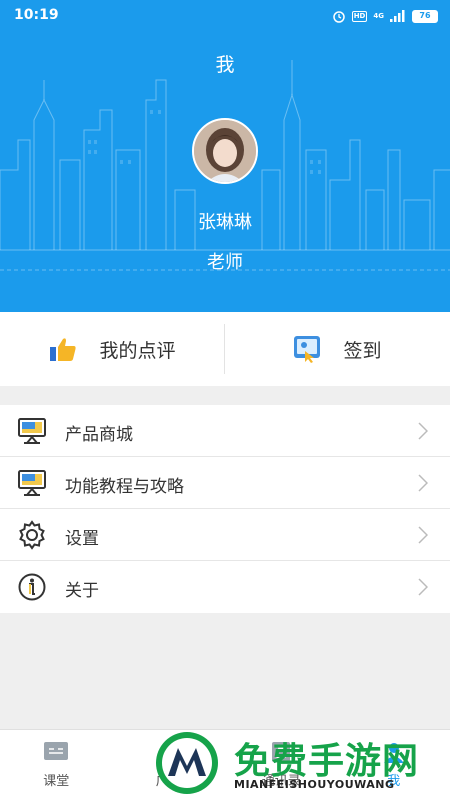  Describe the element at coordinates (425, 16) in the screenshot. I see `battery-indicator: 76` at that location.